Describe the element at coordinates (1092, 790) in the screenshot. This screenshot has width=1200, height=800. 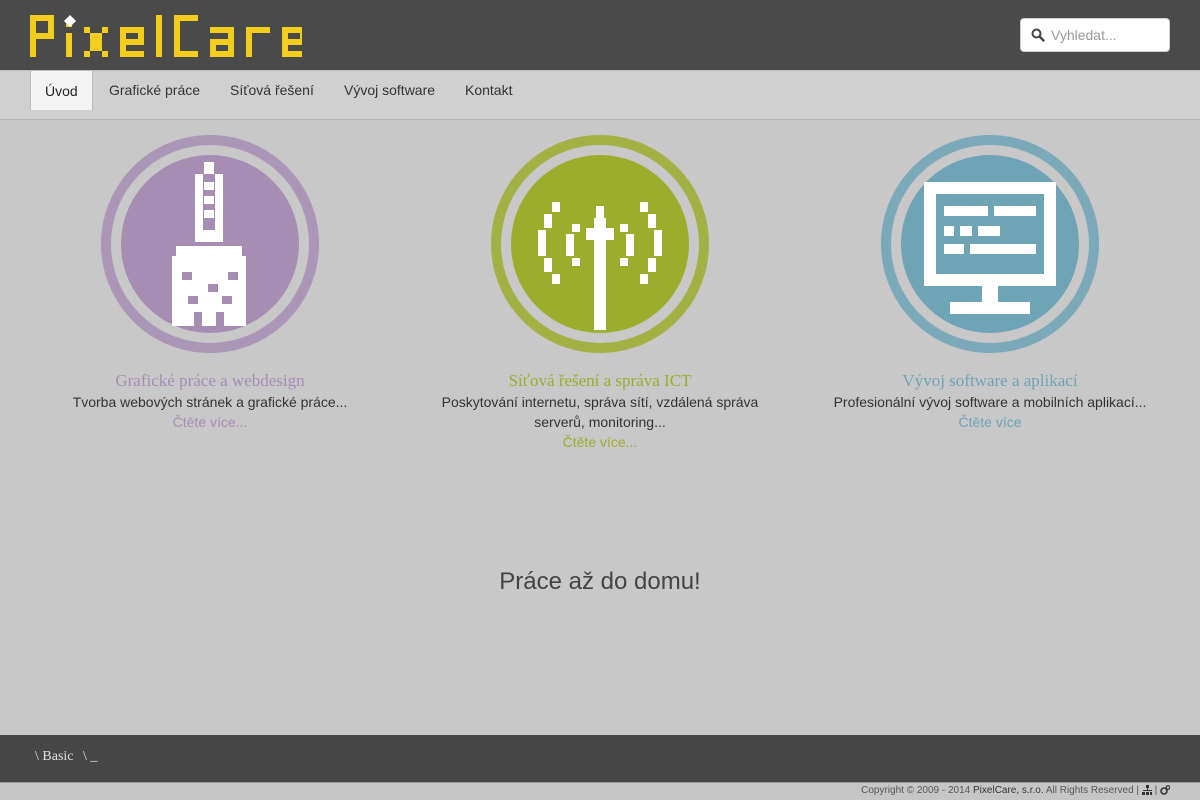
I see `rights-text: All Rights Reserved |` at that location.